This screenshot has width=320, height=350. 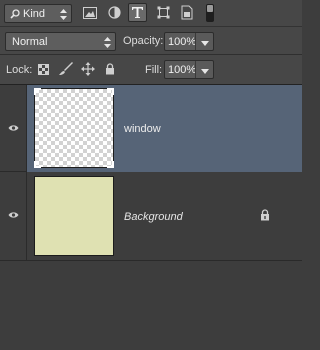 I want to click on opacity-label: Opacity:, so click(x=143, y=41).